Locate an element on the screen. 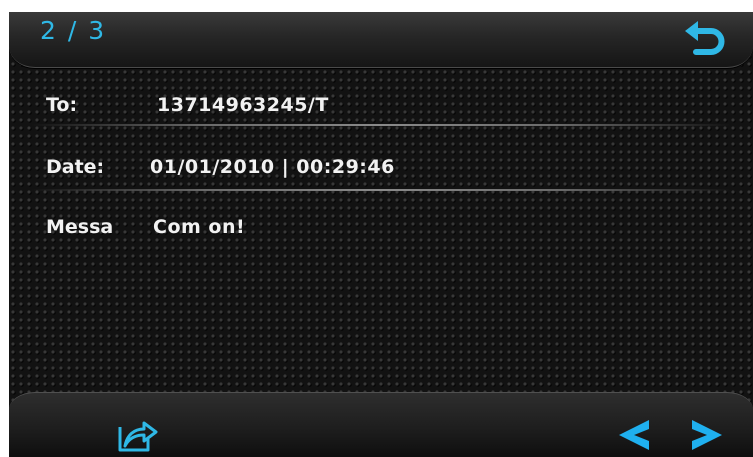 The height and width of the screenshot is (457, 753). date-label: Date: is located at coordinates (75, 167).